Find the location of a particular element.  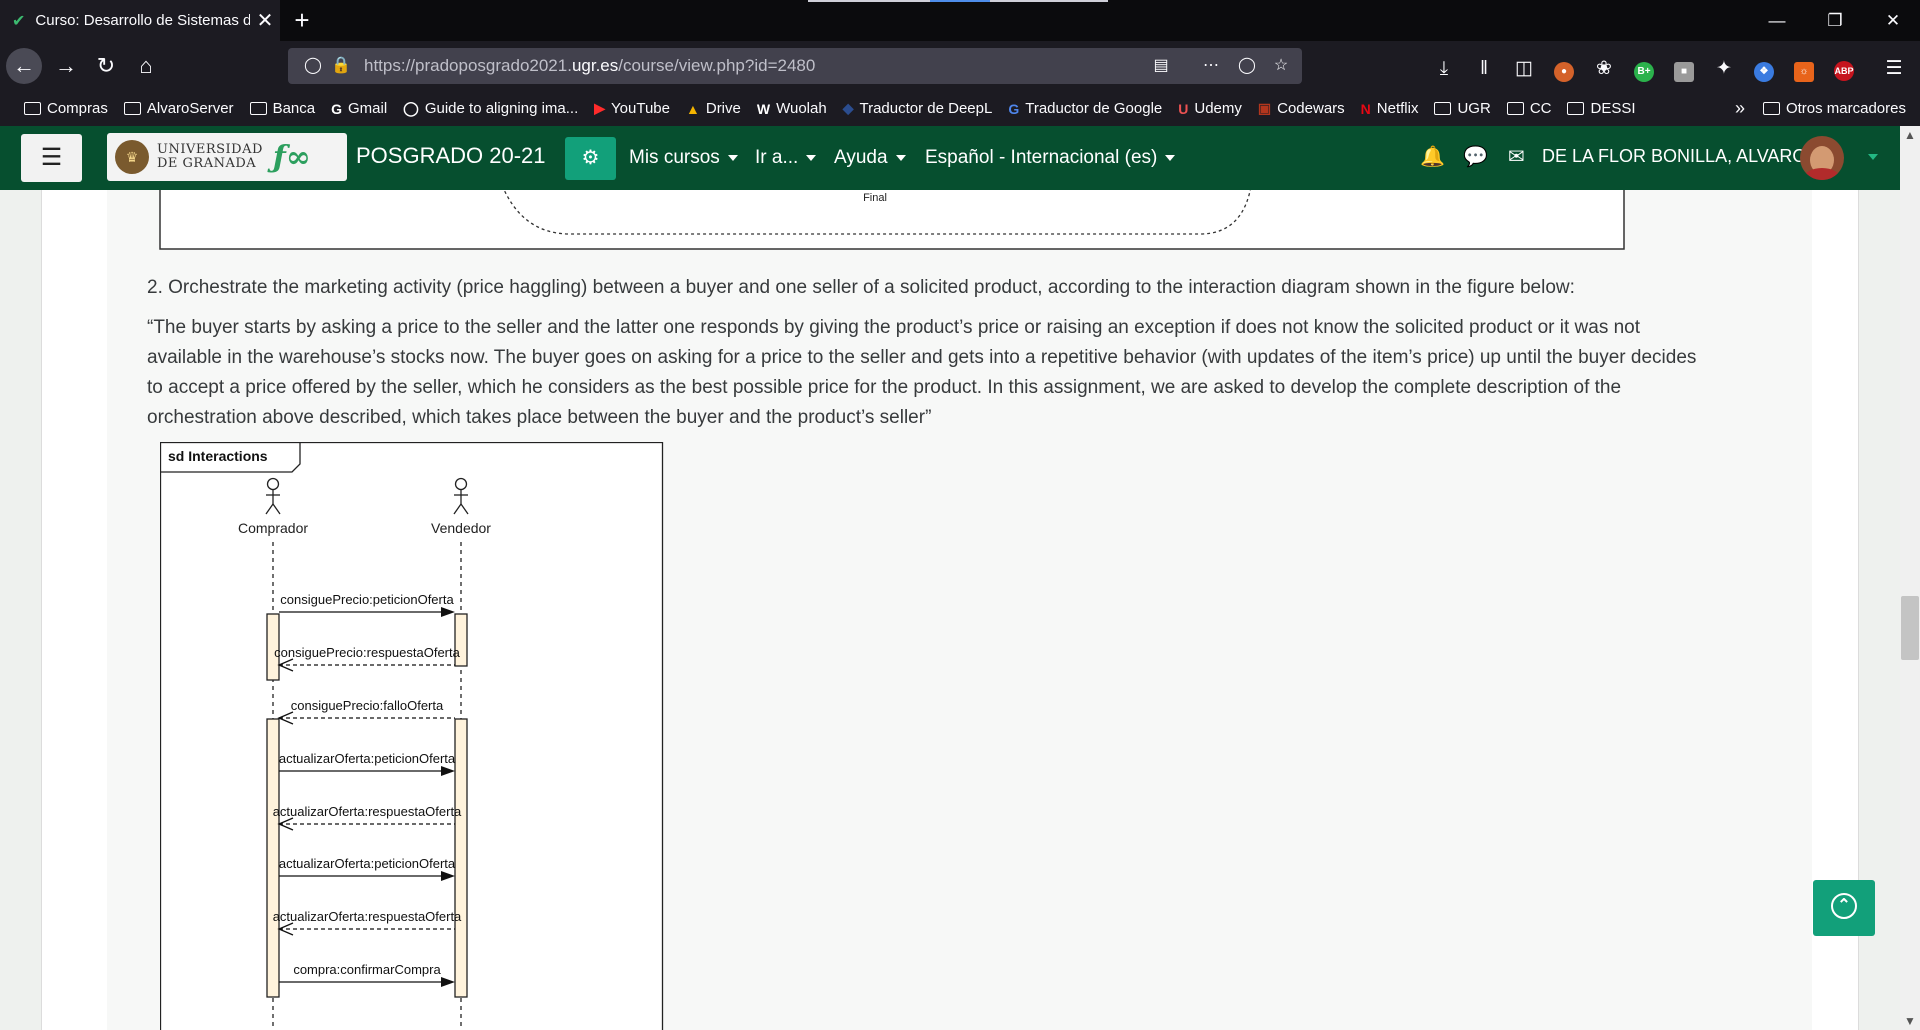

bookmark-item: DESSI is located at coordinates (1601, 108).